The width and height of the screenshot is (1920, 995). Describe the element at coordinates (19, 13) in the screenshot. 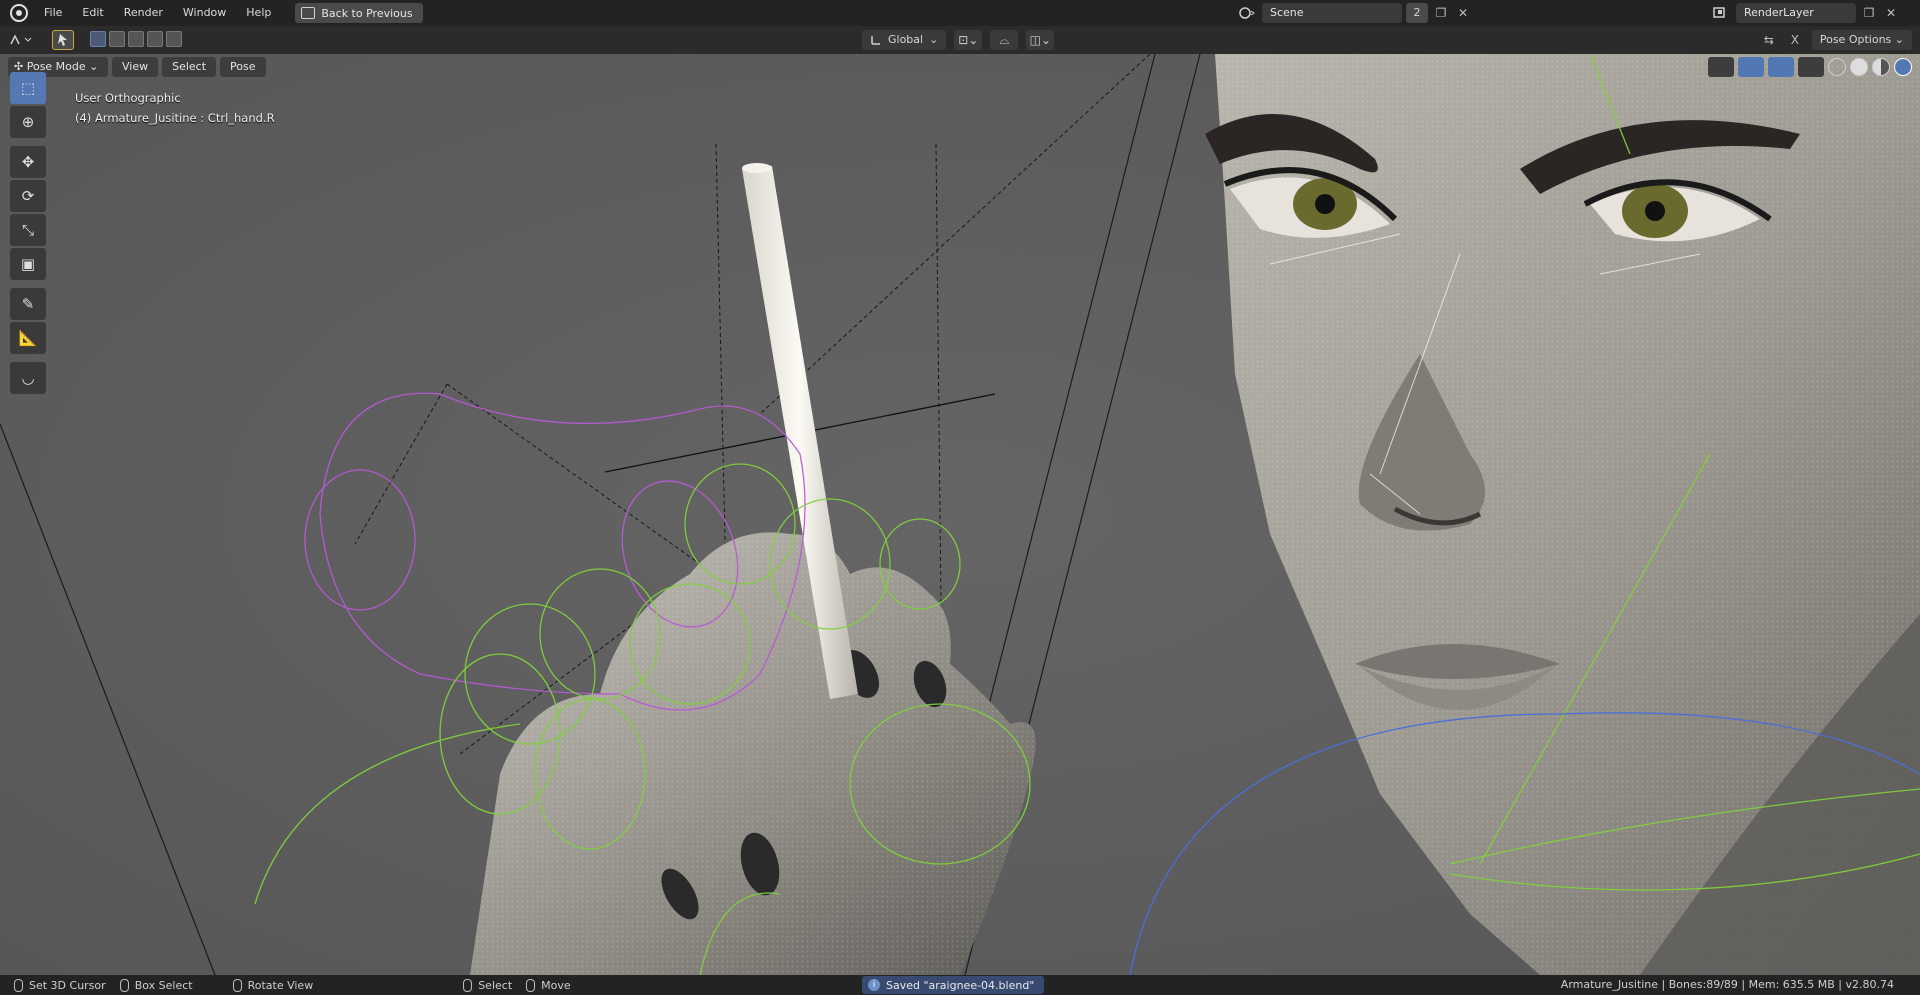

I see `blender-logo-icon` at that location.